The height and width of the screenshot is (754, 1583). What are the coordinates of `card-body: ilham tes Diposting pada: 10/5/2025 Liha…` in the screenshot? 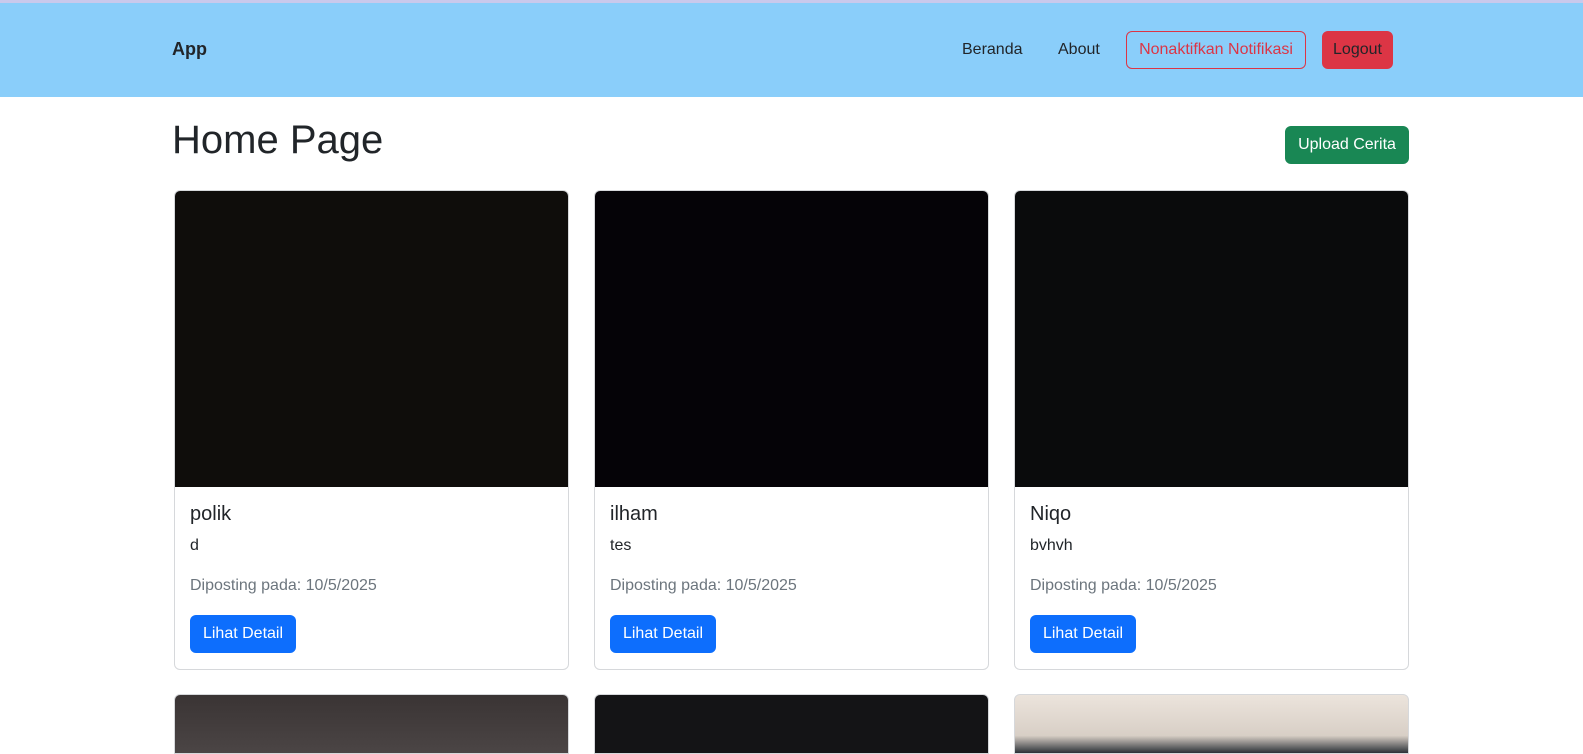 It's located at (791, 578).